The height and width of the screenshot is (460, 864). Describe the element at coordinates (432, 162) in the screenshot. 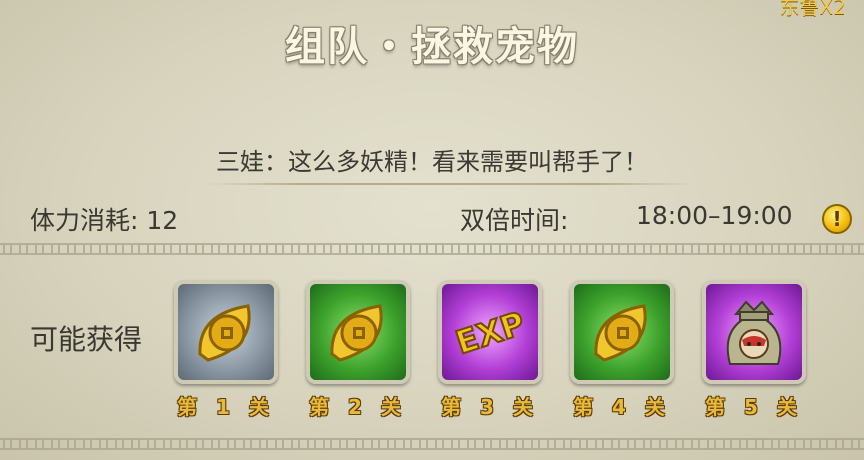

I see `npc-dialogue: 三娃：这么多妖精！看来需要叫帮手了！` at that location.